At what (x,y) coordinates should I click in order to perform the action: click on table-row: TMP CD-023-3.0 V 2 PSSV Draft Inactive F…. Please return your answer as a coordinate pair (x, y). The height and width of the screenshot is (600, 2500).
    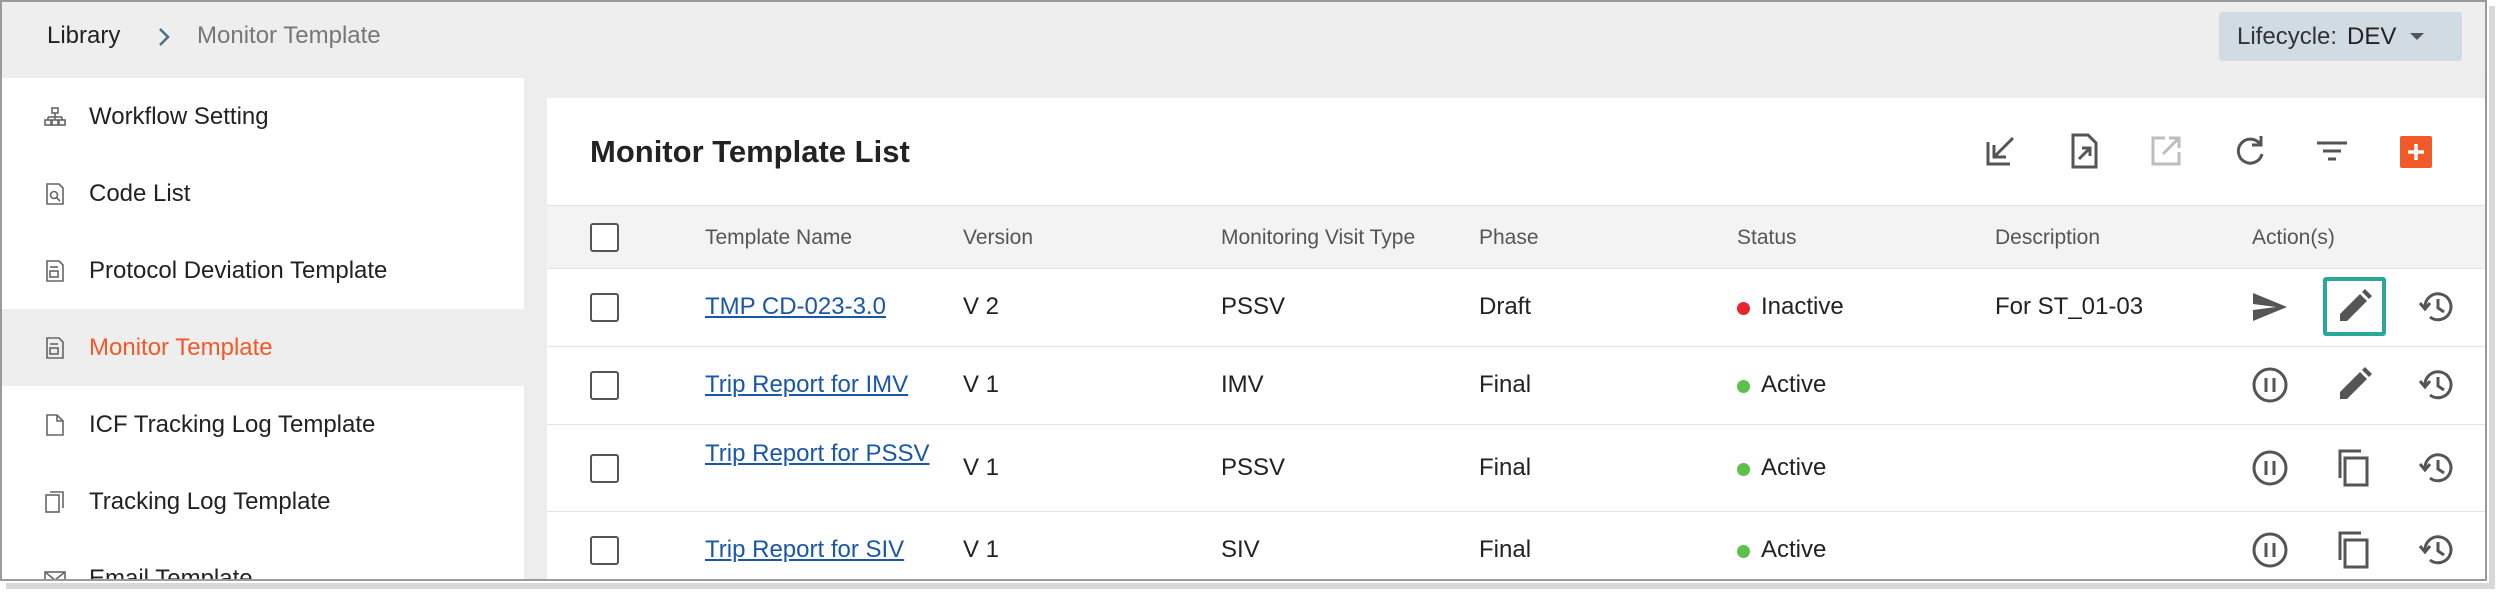
    Looking at the image, I should click on (1516, 308).